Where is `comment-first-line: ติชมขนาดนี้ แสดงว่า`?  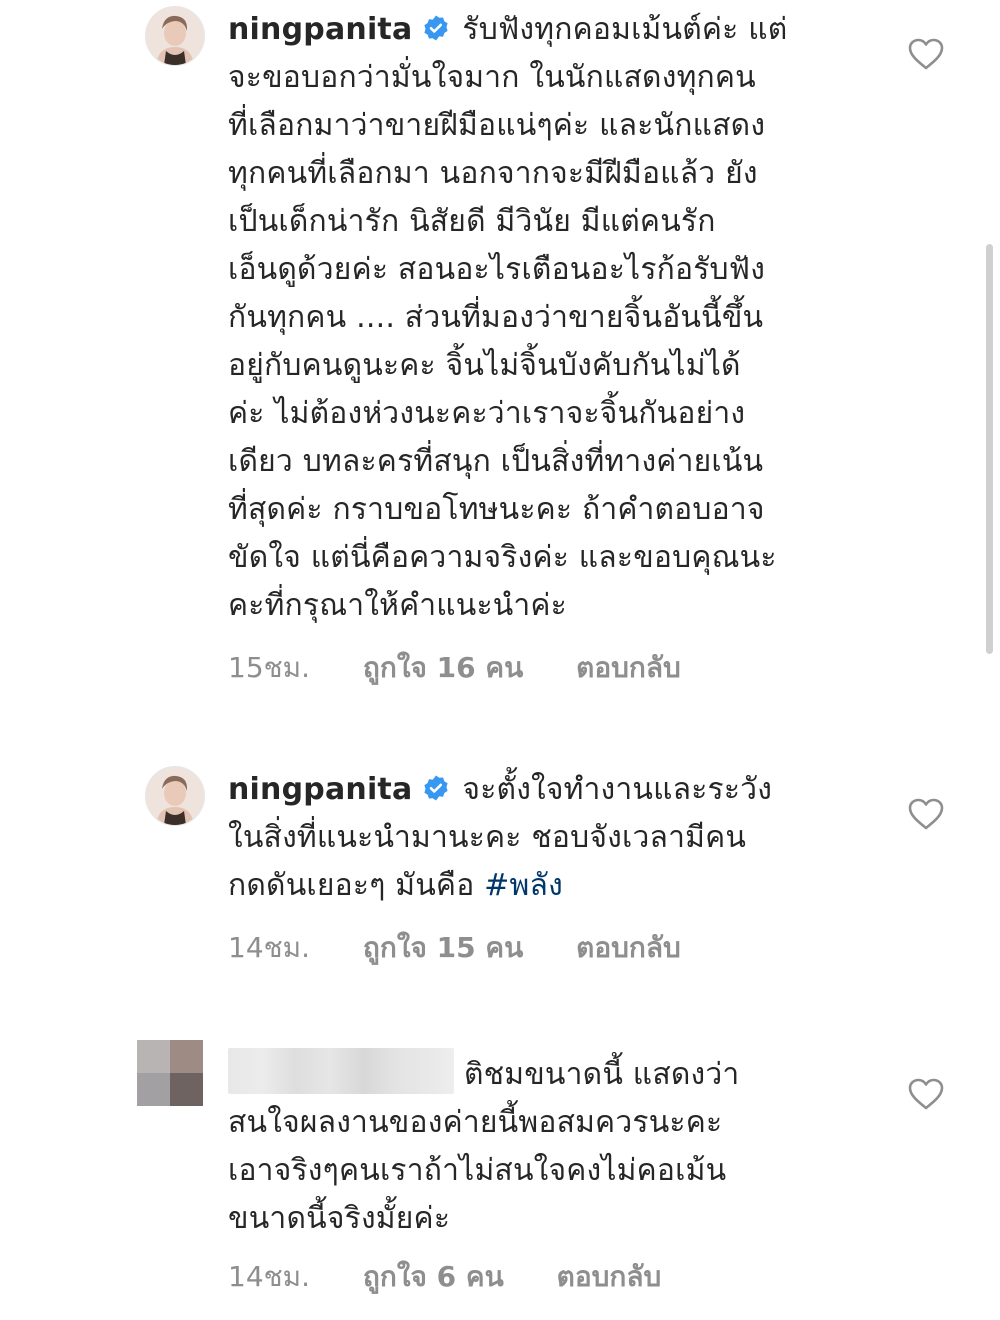 comment-first-line: ติชมขนาดนี้ แสดงว่า is located at coordinates (548, 1073).